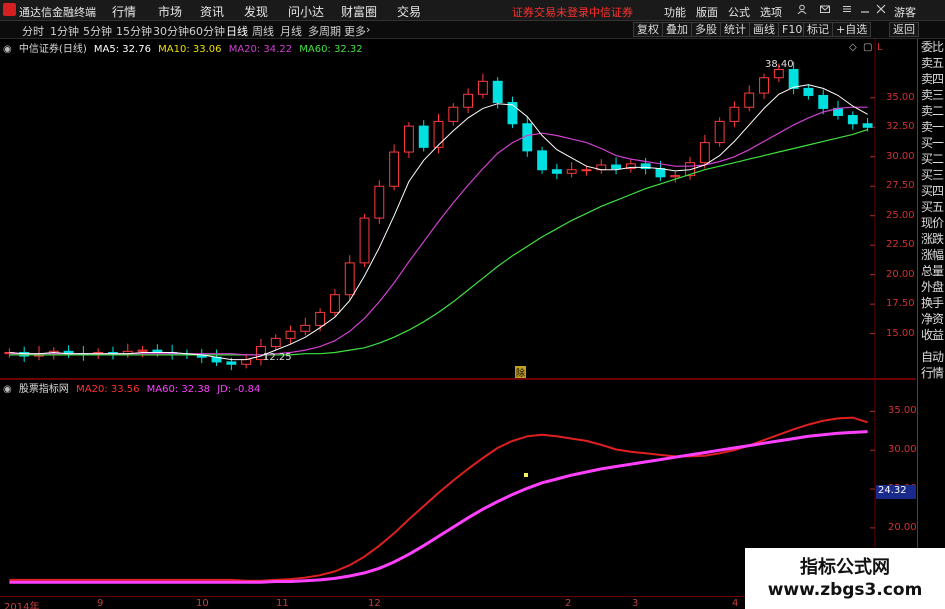  Describe the element at coordinates (7, 389) in the screenshot. I see `indicator-expand-icon: ◉` at that location.